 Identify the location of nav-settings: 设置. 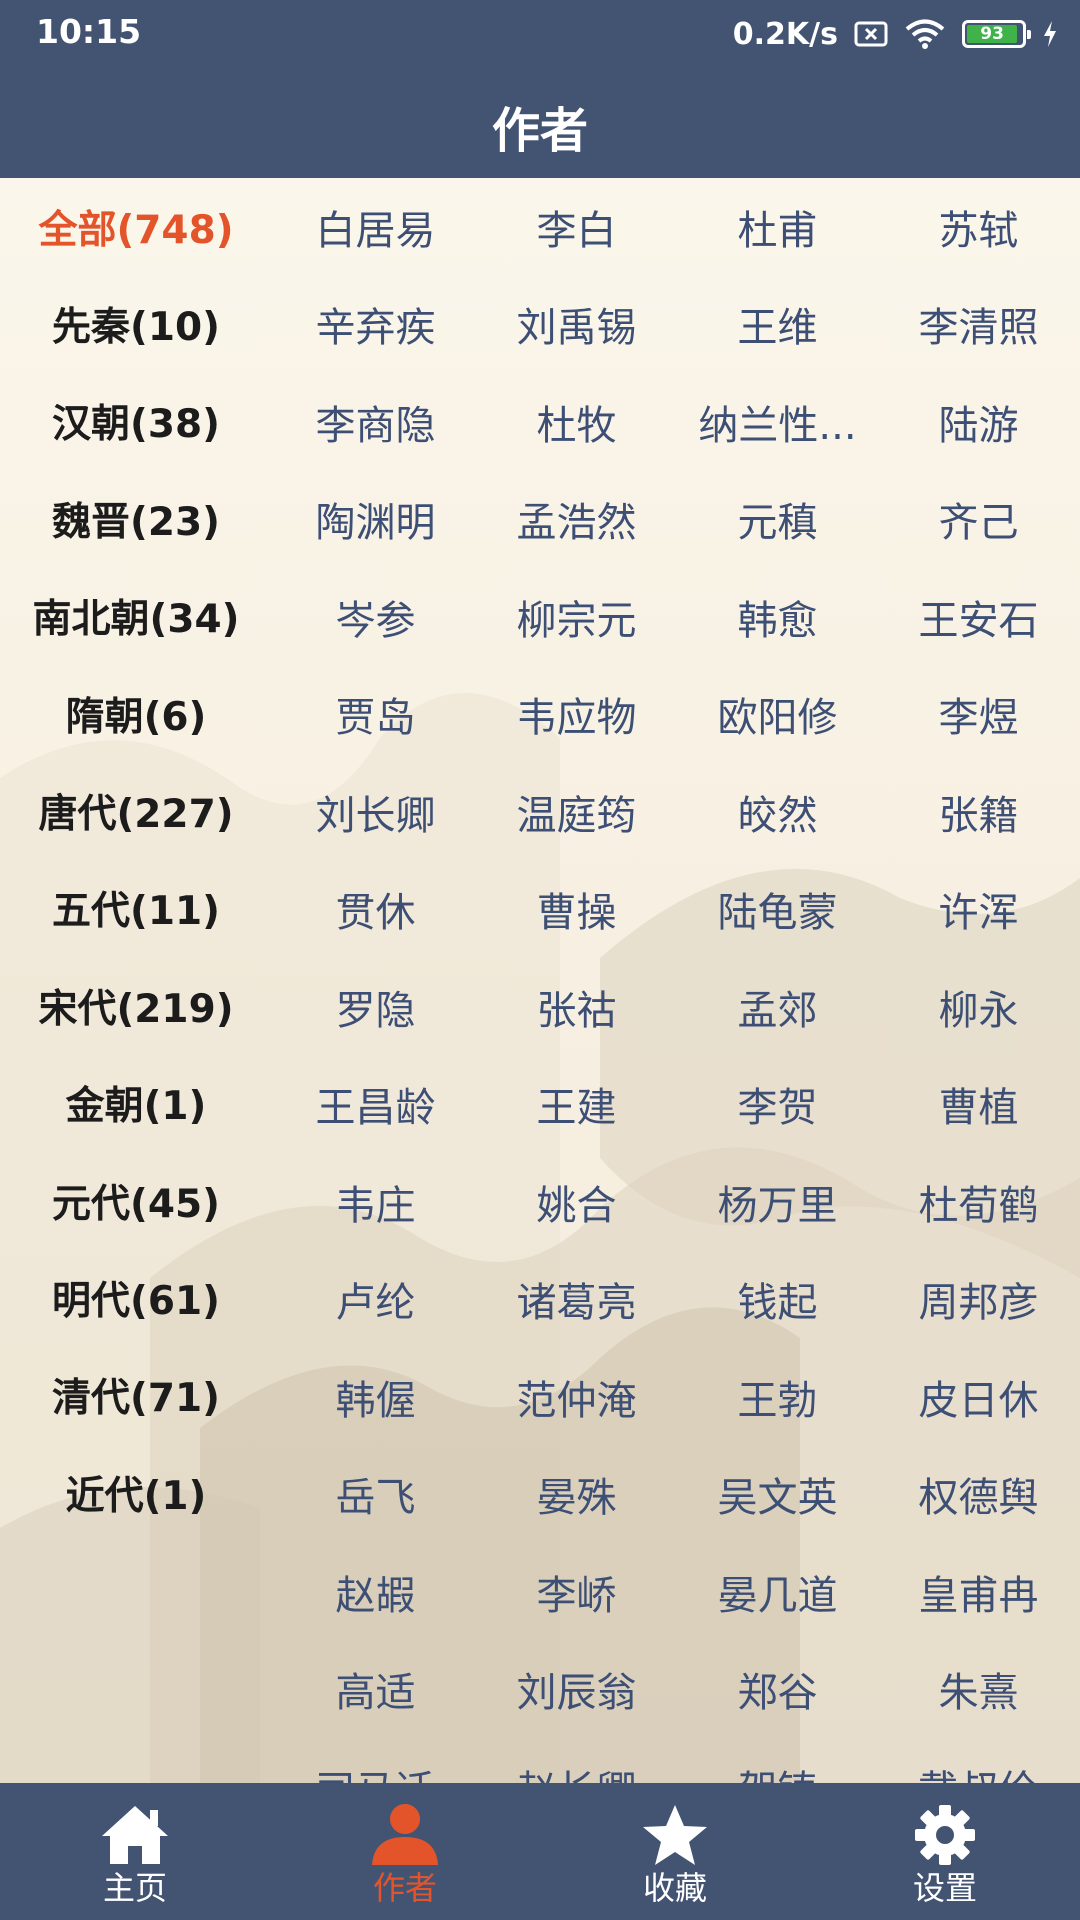
(945, 1851).